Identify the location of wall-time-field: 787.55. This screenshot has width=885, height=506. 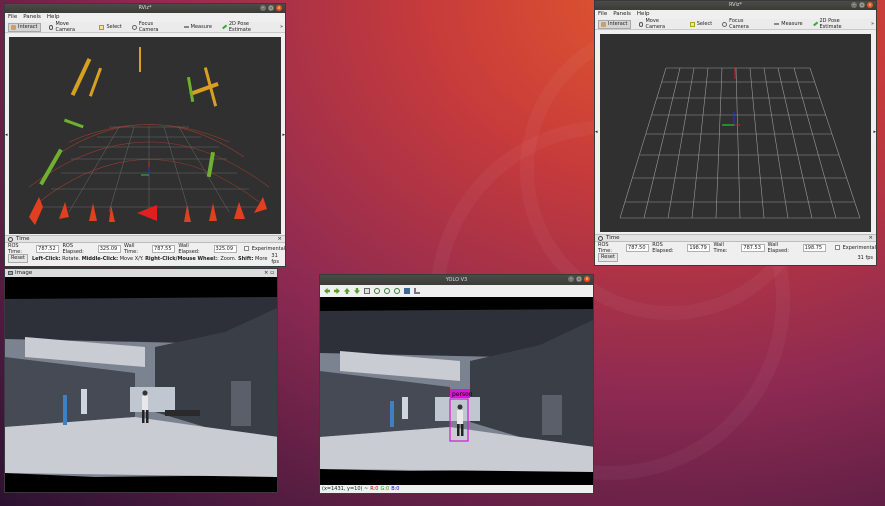
(164, 248).